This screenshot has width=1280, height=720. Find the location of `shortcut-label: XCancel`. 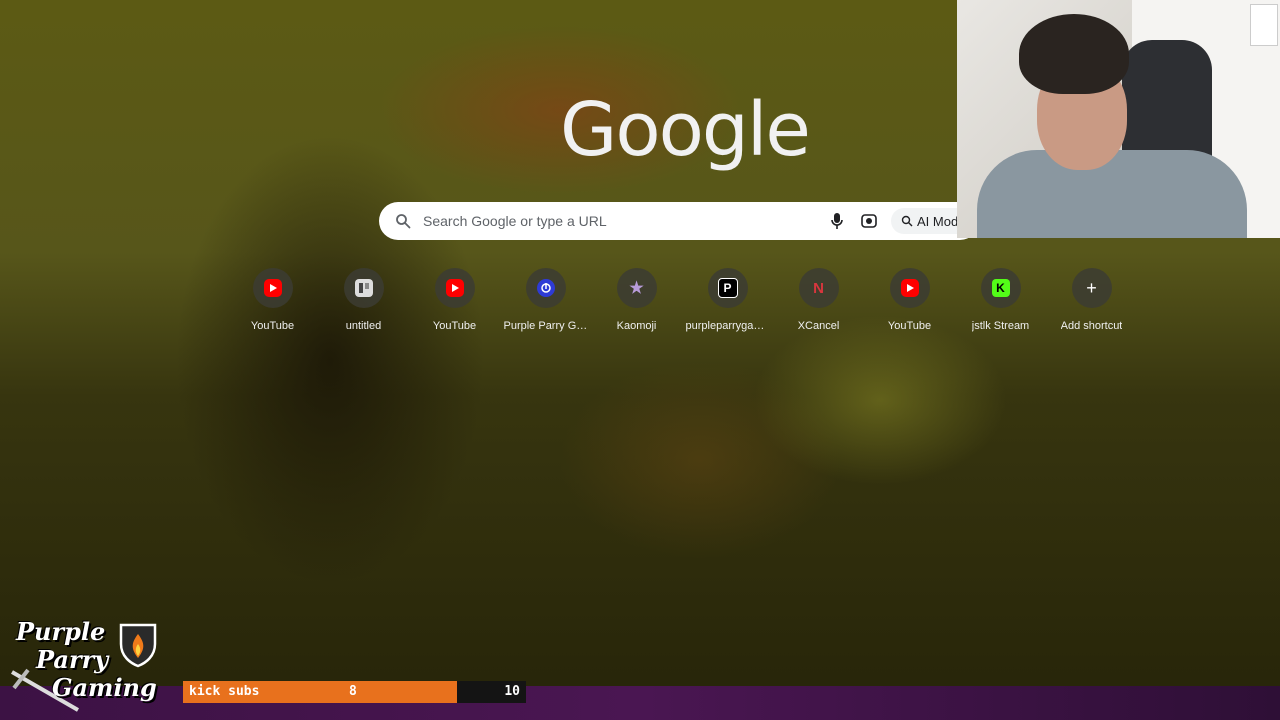

shortcut-label: XCancel is located at coordinates (818, 326).